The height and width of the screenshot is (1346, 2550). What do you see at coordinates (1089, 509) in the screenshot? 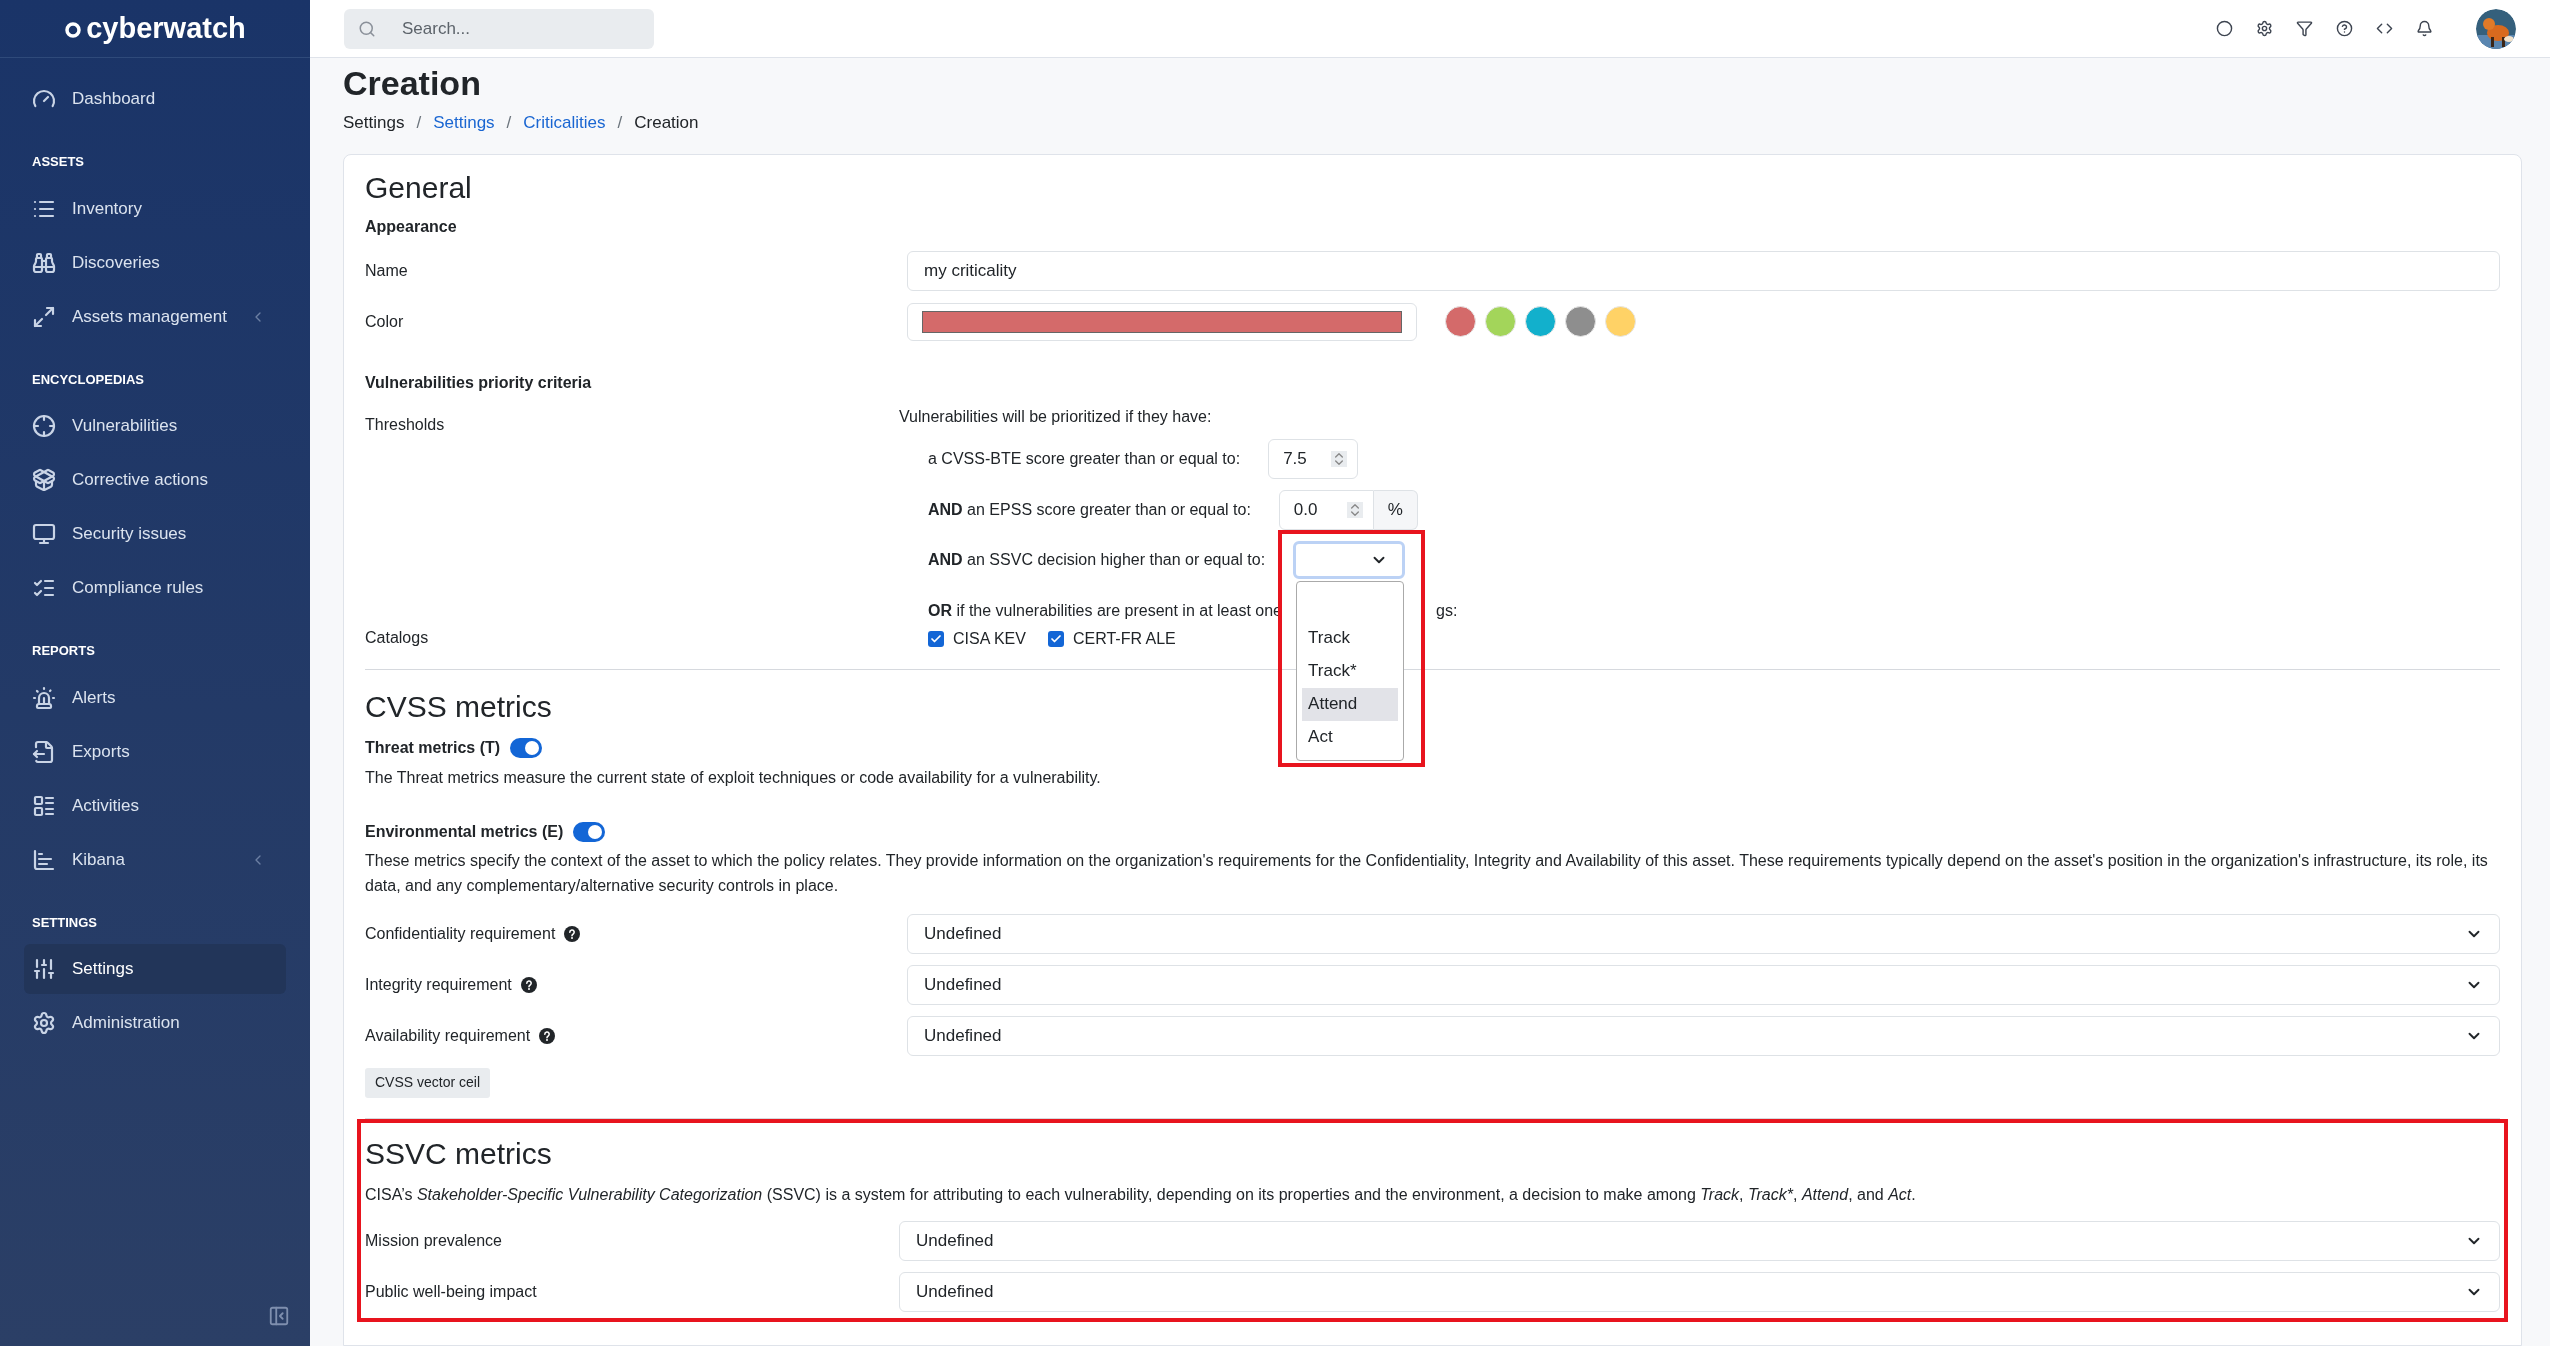
I see `criterion-label: AND an EPSS score greater than or equal to:` at bounding box center [1089, 509].